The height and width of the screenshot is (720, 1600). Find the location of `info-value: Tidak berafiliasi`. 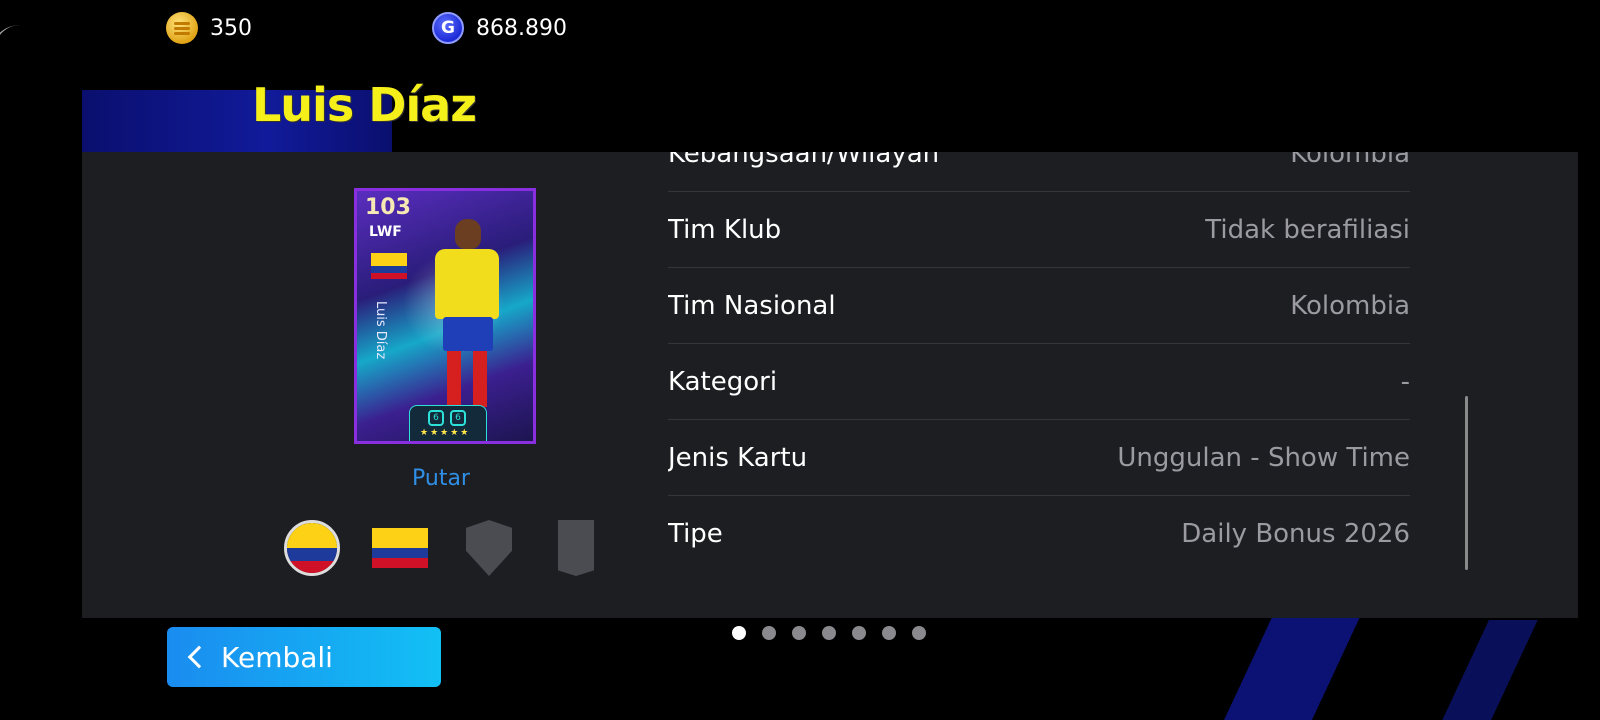

info-value: Tidak berafiliasi is located at coordinates (1307, 229).